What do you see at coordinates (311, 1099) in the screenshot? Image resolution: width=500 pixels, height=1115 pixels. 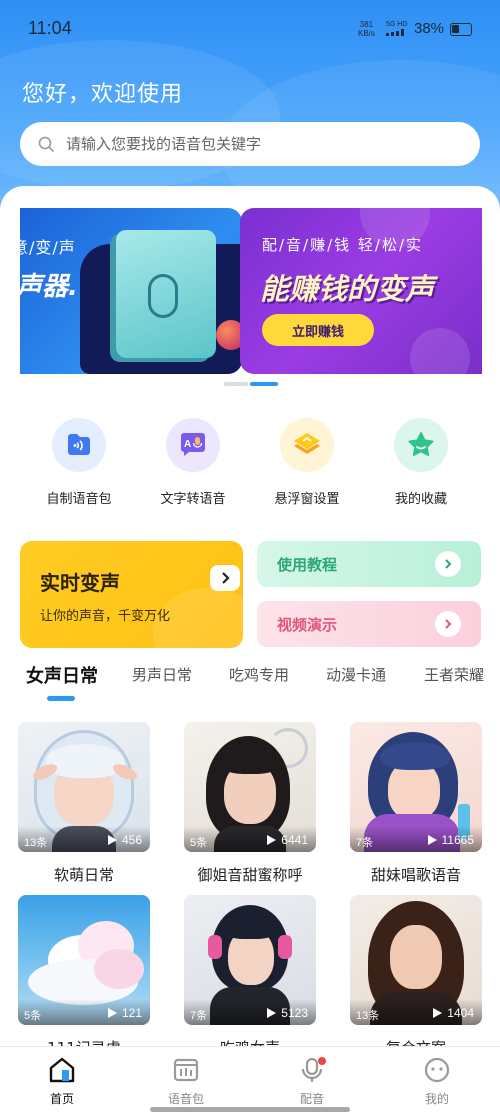 I see `nav-label: 配音` at bounding box center [311, 1099].